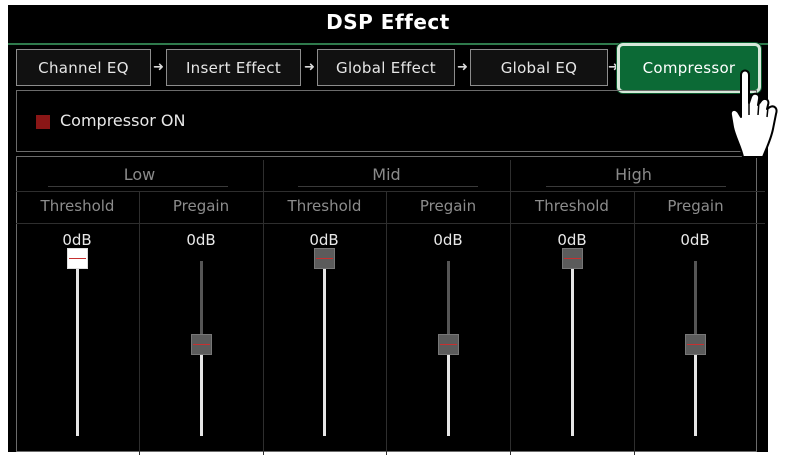 The height and width of the screenshot is (455, 789). What do you see at coordinates (695, 206) in the screenshot?
I see `high-pregain-label: Pregain` at bounding box center [695, 206].